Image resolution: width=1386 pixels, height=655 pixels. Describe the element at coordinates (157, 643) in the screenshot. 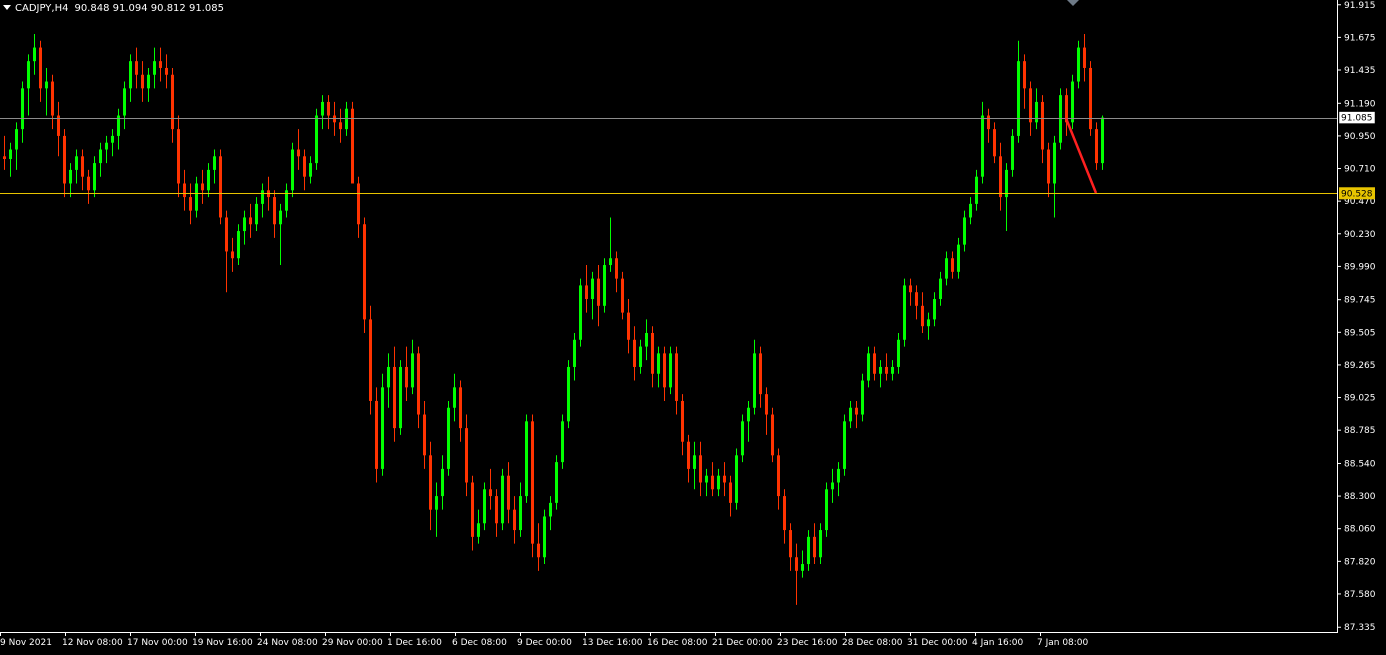

I see `time-tick-label: 17 Nov 00:00` at that location.